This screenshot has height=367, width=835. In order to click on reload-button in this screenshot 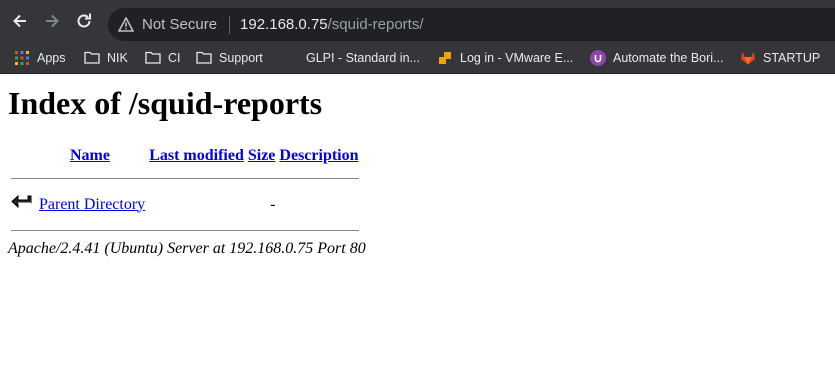, I will do `click(84, 21)`.